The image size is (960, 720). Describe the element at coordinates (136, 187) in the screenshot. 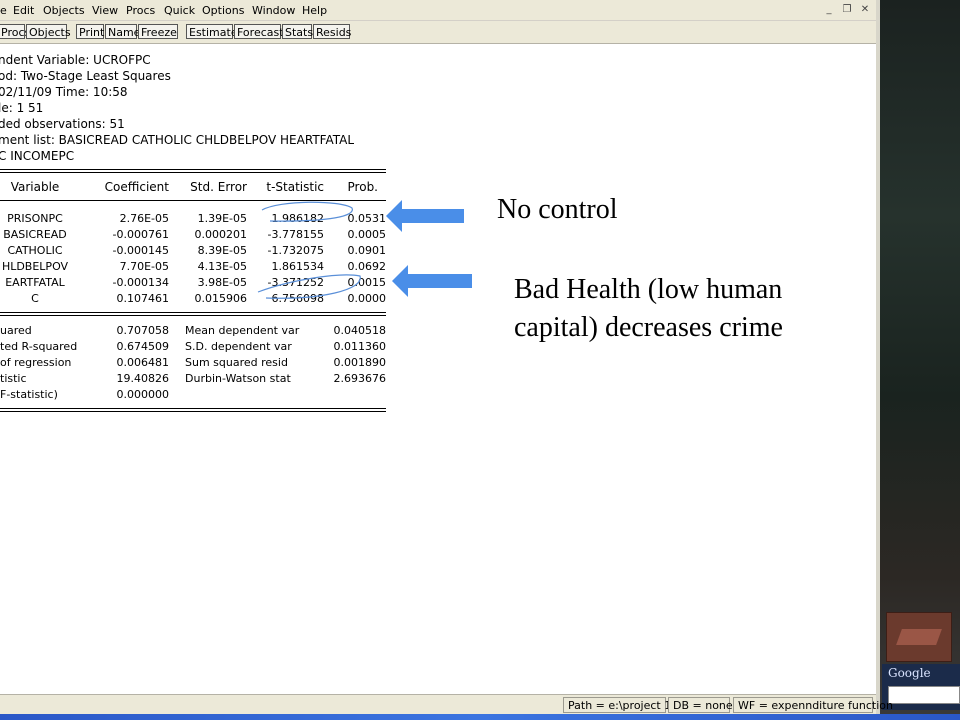

I see `col-header-coefficient: Coefficient` at that location.